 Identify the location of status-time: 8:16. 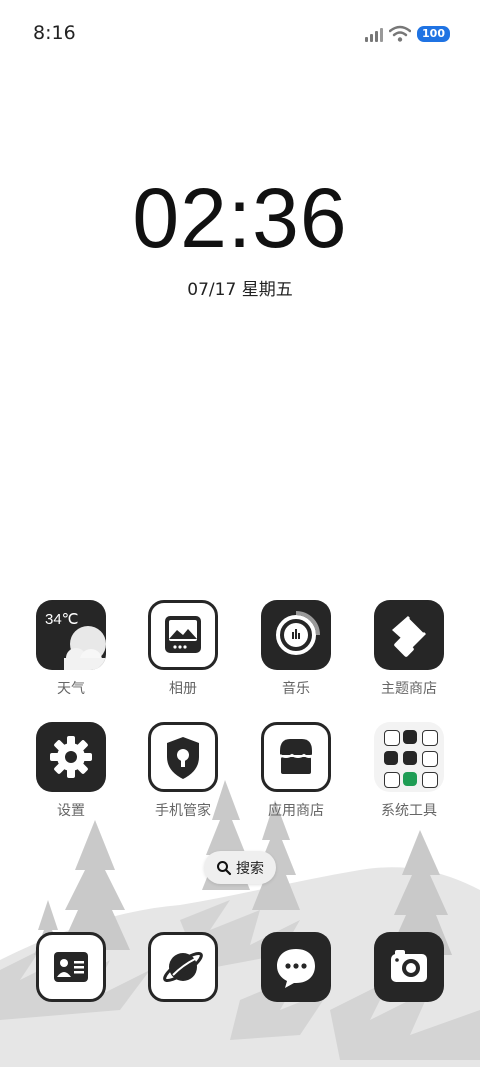
(54, 33).